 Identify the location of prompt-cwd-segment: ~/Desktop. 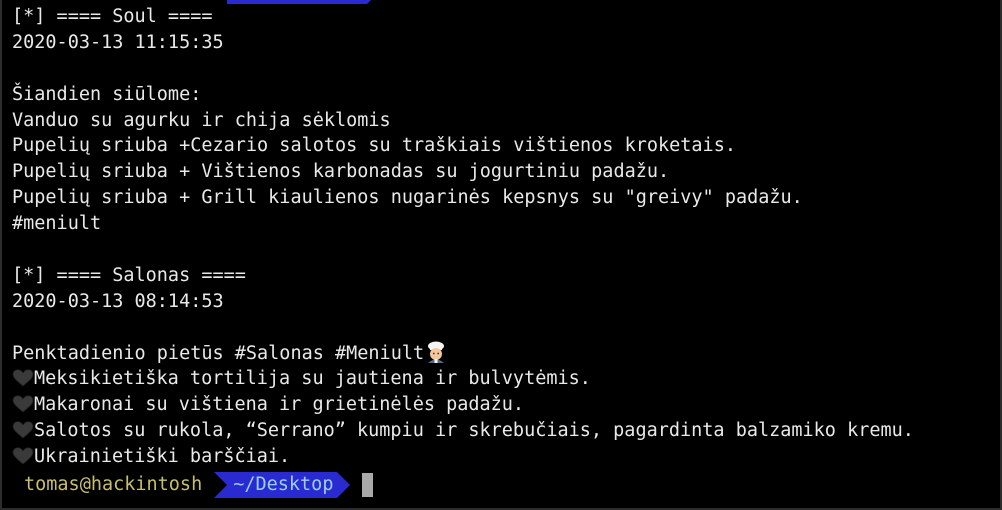
(282, 485).